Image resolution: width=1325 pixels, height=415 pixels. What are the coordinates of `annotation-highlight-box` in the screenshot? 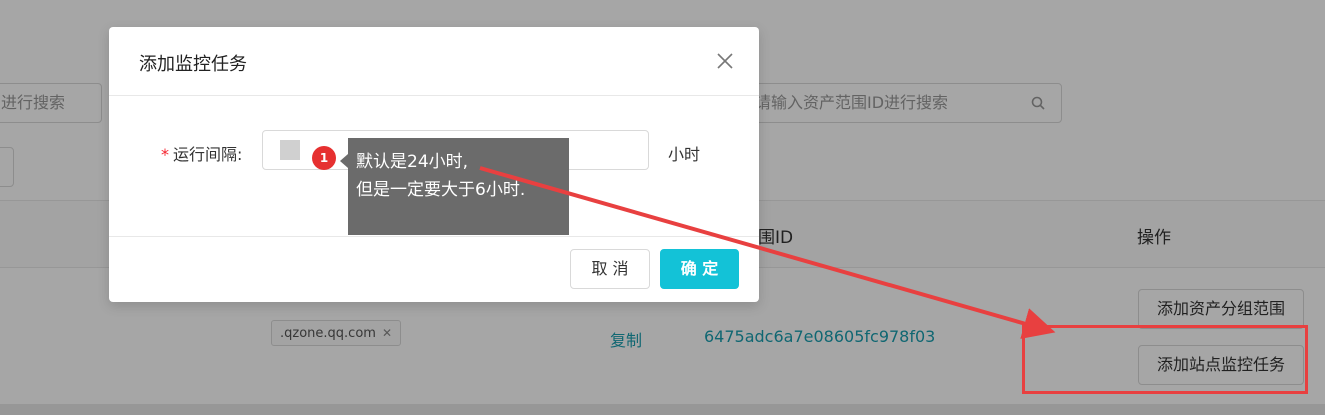 It's located at (1165, 359).